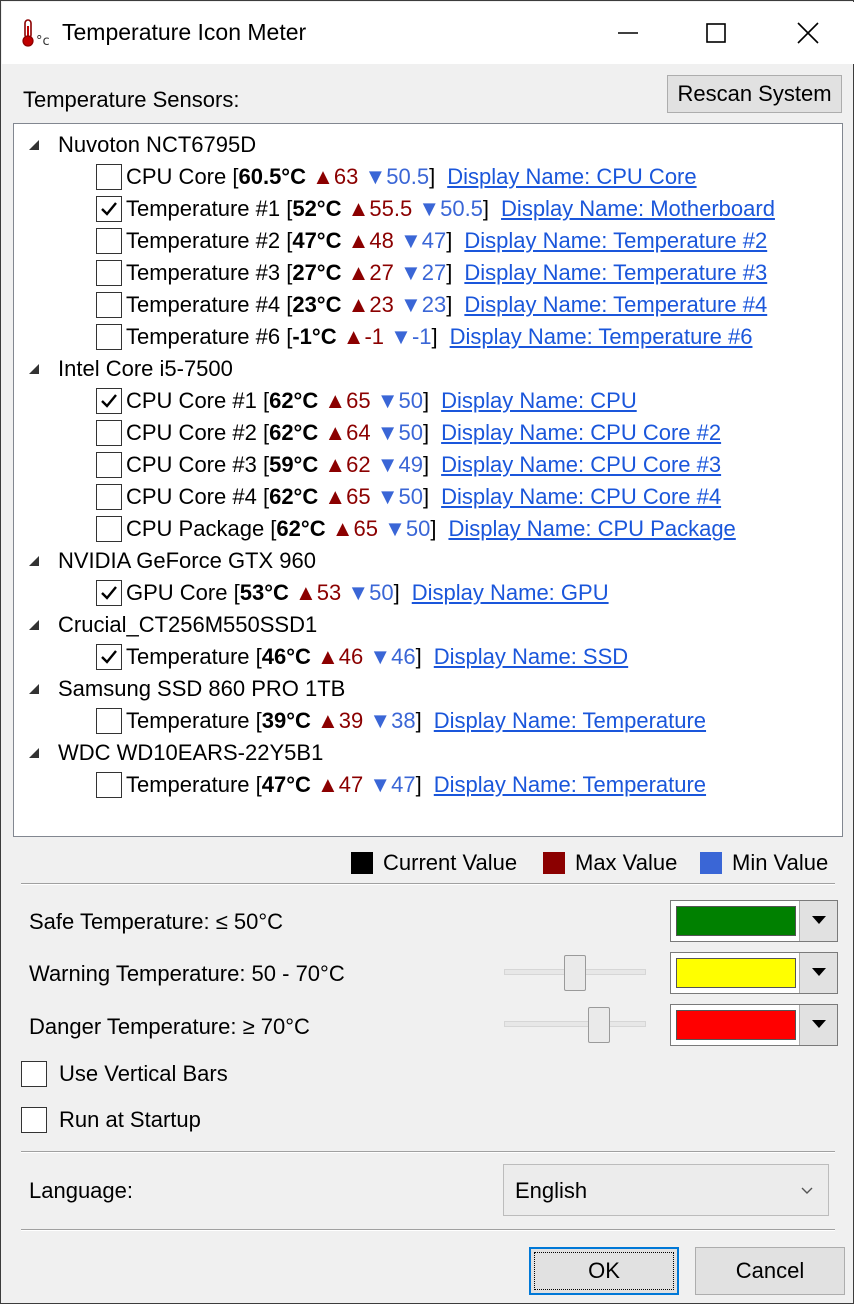 The image size is (854, 1304). I want to click on tree-device: WDC WD10EARS-22Y5B1, so click(168, 753).